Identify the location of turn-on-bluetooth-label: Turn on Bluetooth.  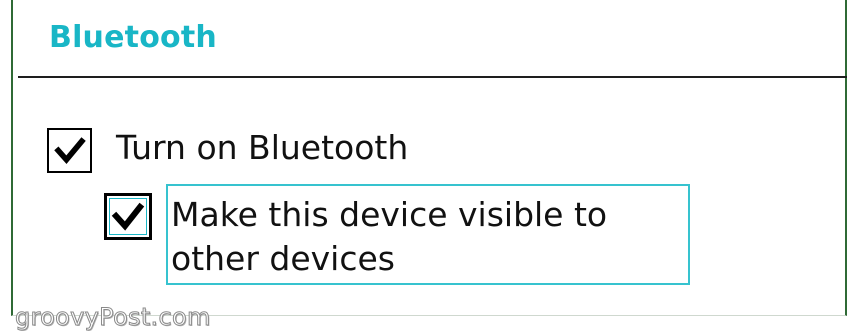
(262, 148).